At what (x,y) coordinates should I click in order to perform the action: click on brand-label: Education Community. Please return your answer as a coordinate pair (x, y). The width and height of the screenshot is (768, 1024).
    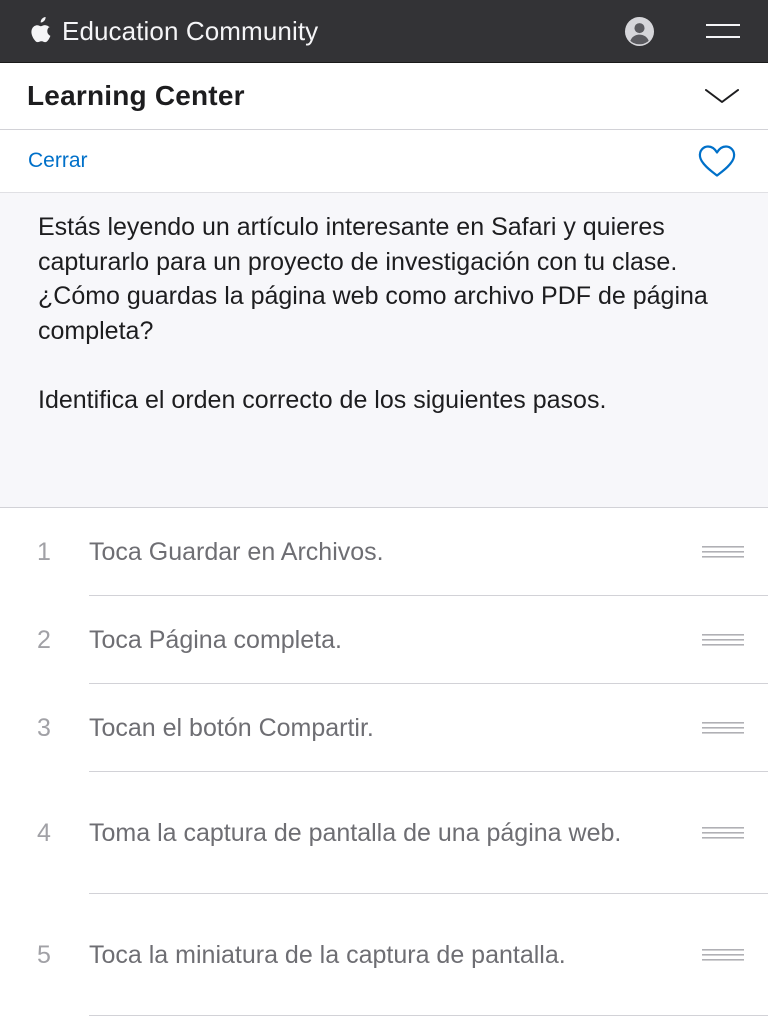
    Looking at the image, I should click on (190, 30).